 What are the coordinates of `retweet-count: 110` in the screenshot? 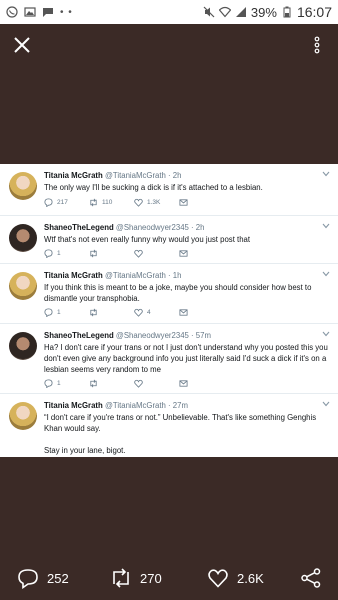 It's located at (107, 202).